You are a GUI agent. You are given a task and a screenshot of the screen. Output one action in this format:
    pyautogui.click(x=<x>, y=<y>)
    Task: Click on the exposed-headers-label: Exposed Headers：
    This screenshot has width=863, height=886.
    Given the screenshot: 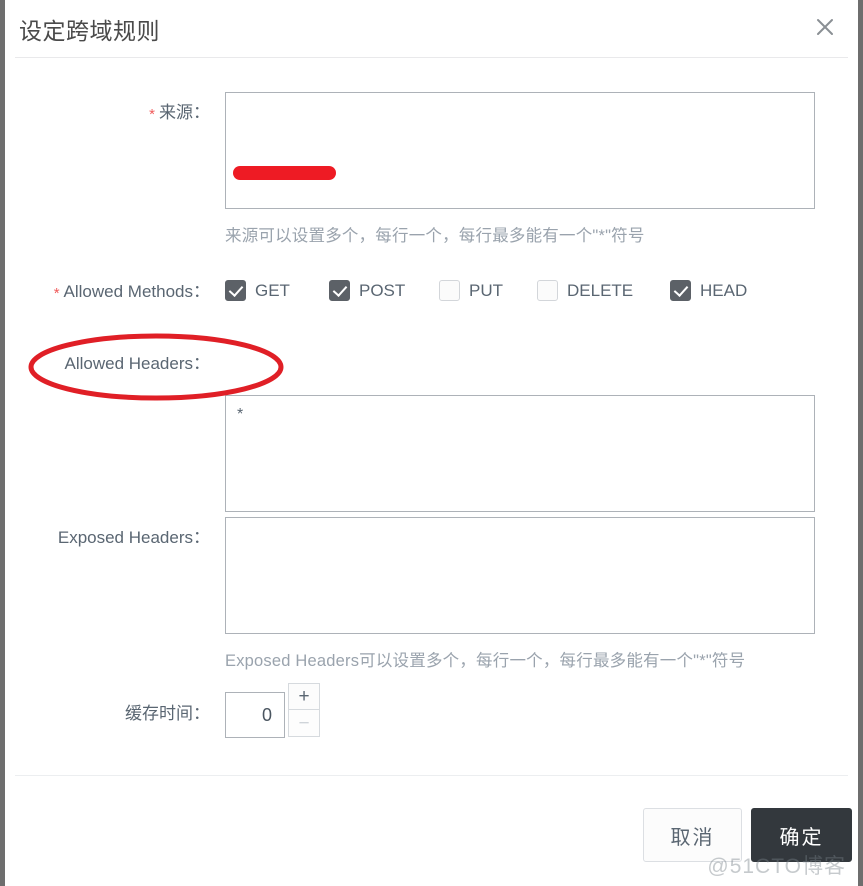 What is the action you would take?
    pyautogui.click(x=134, y=538)
    